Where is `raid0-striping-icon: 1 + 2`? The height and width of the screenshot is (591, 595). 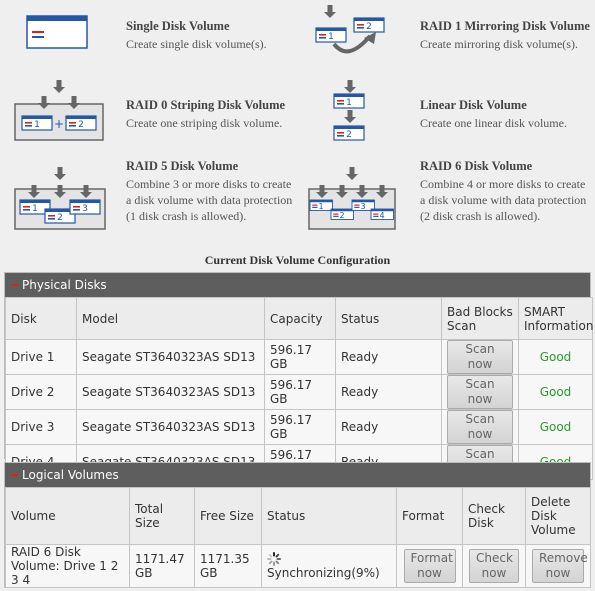 raid0-striping-icon: 1 + 2 is located at coordinates (59, 110).